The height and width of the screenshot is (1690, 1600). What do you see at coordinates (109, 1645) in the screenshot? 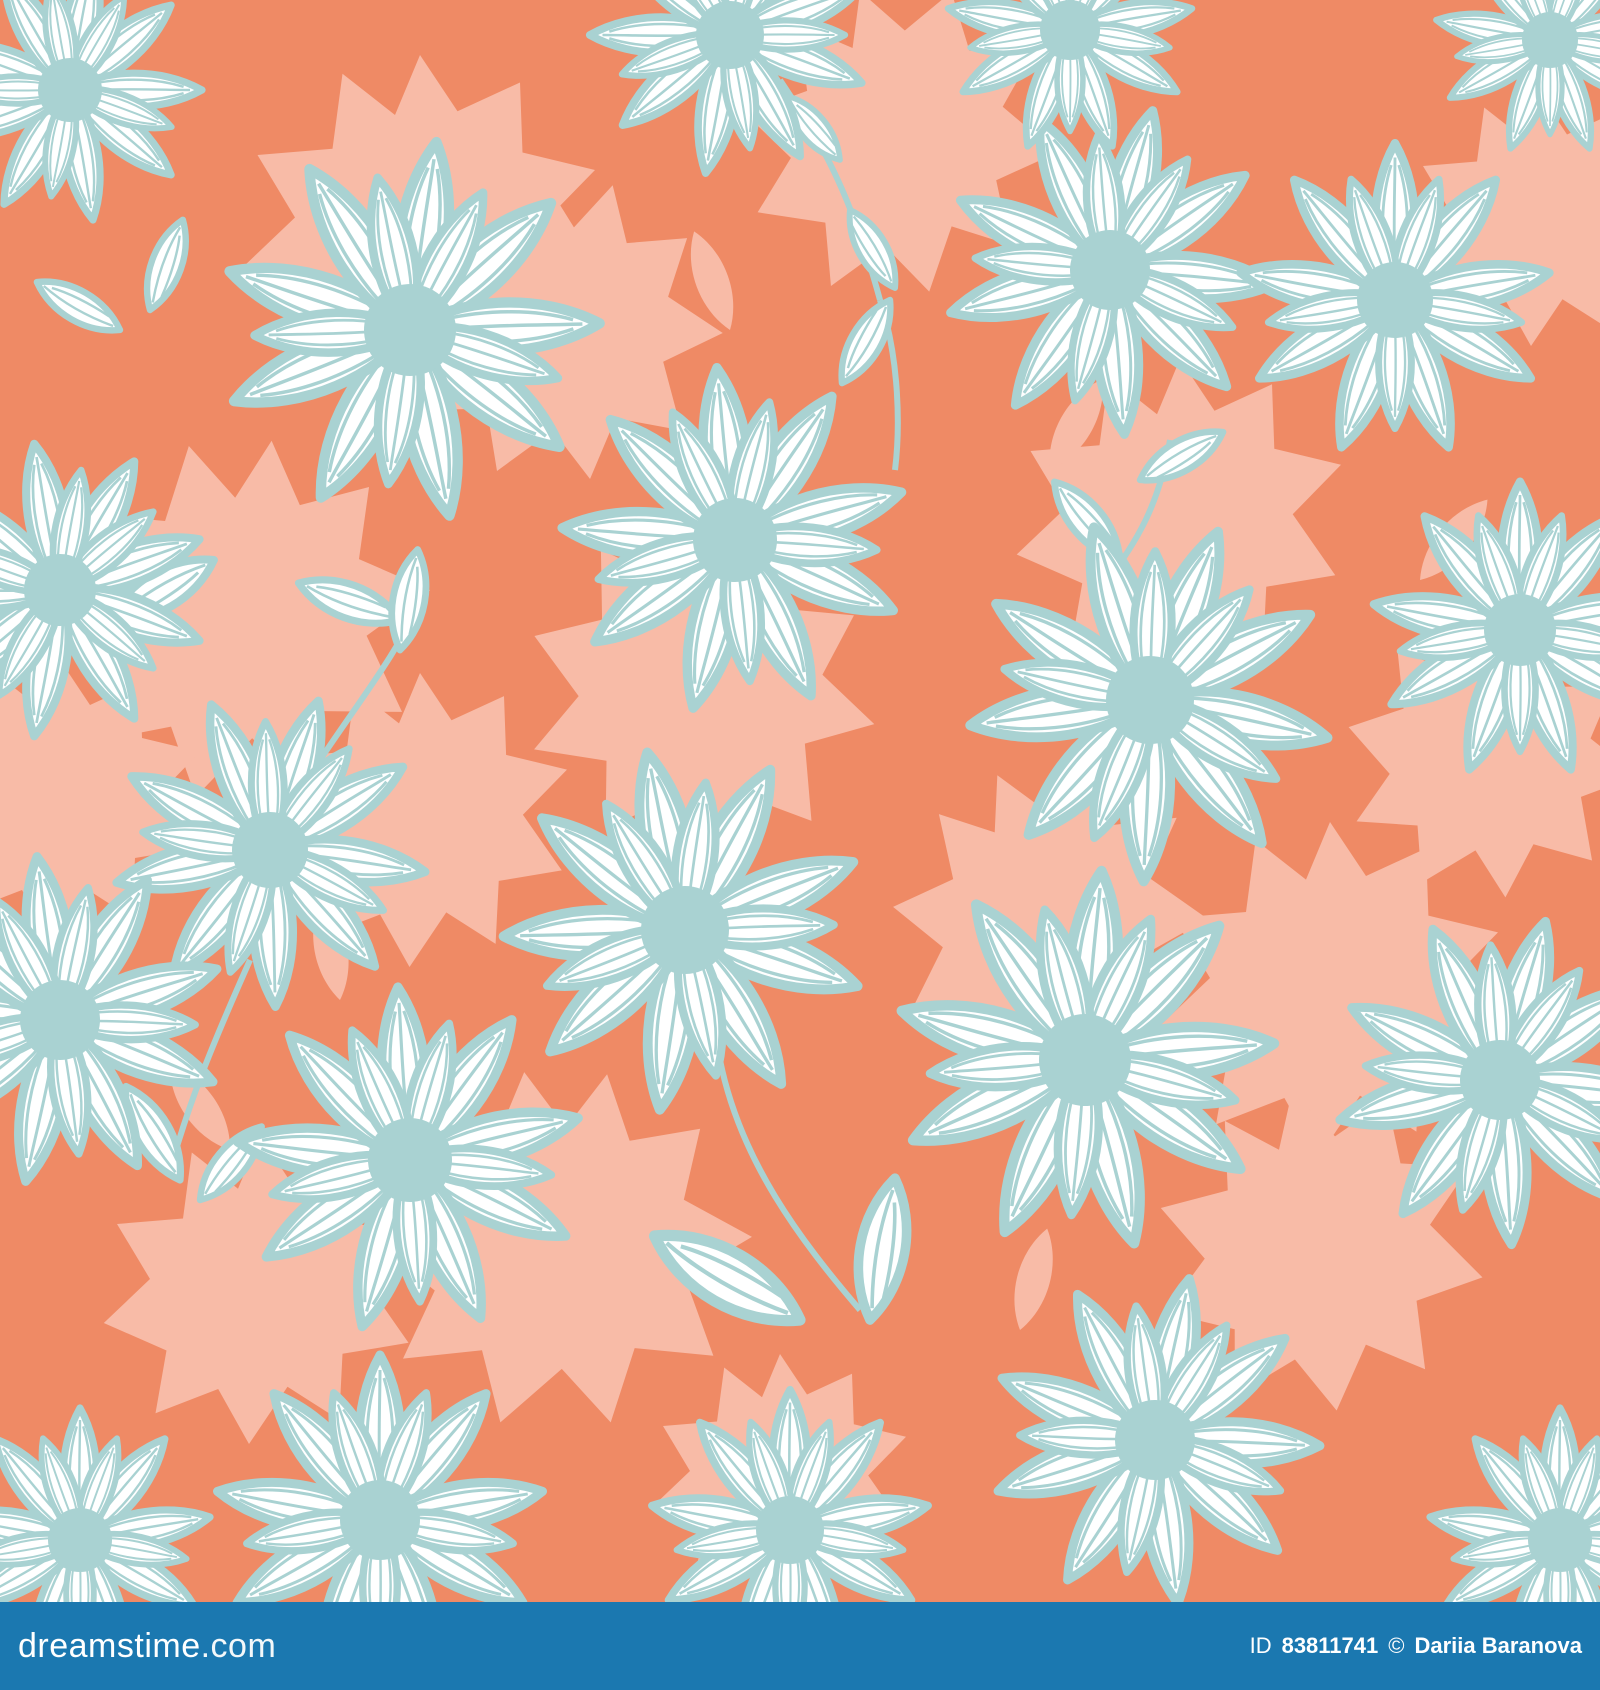
I see `brand-name: dreamstime` at bounding box center [109, 1645].